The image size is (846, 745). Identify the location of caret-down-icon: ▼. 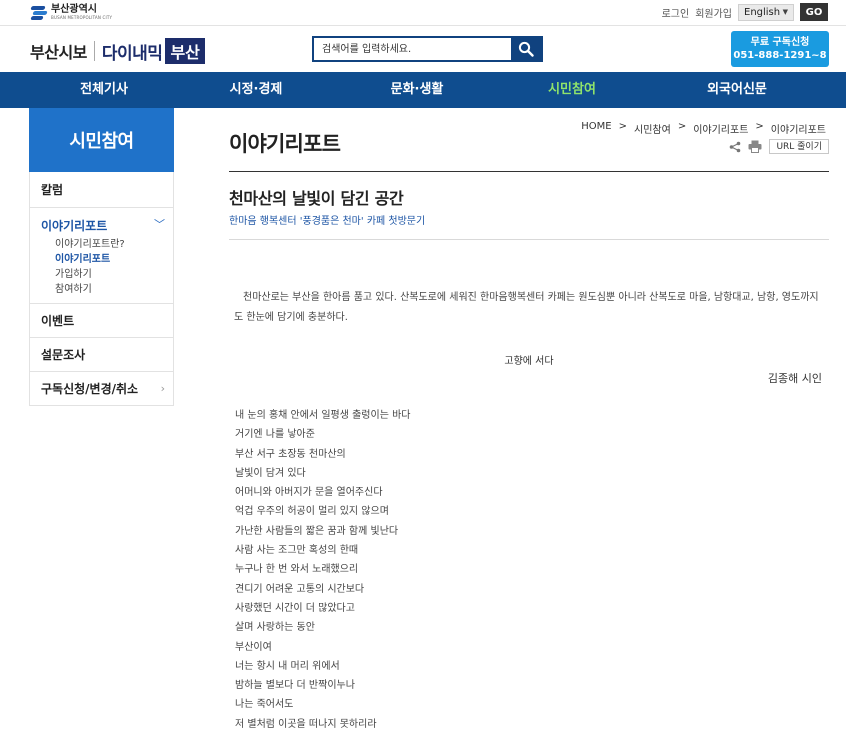
(785, 12).